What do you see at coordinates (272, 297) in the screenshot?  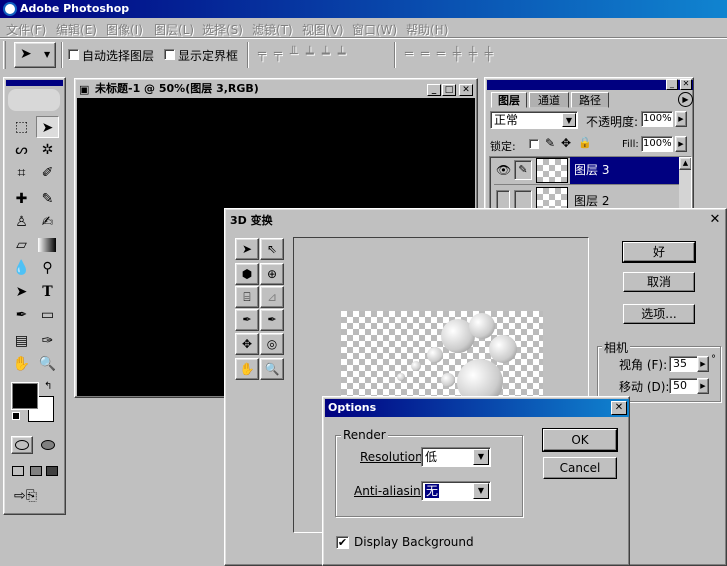 I see `convert-point-tool-icon: ⊿` at bounding box center [272, 297].